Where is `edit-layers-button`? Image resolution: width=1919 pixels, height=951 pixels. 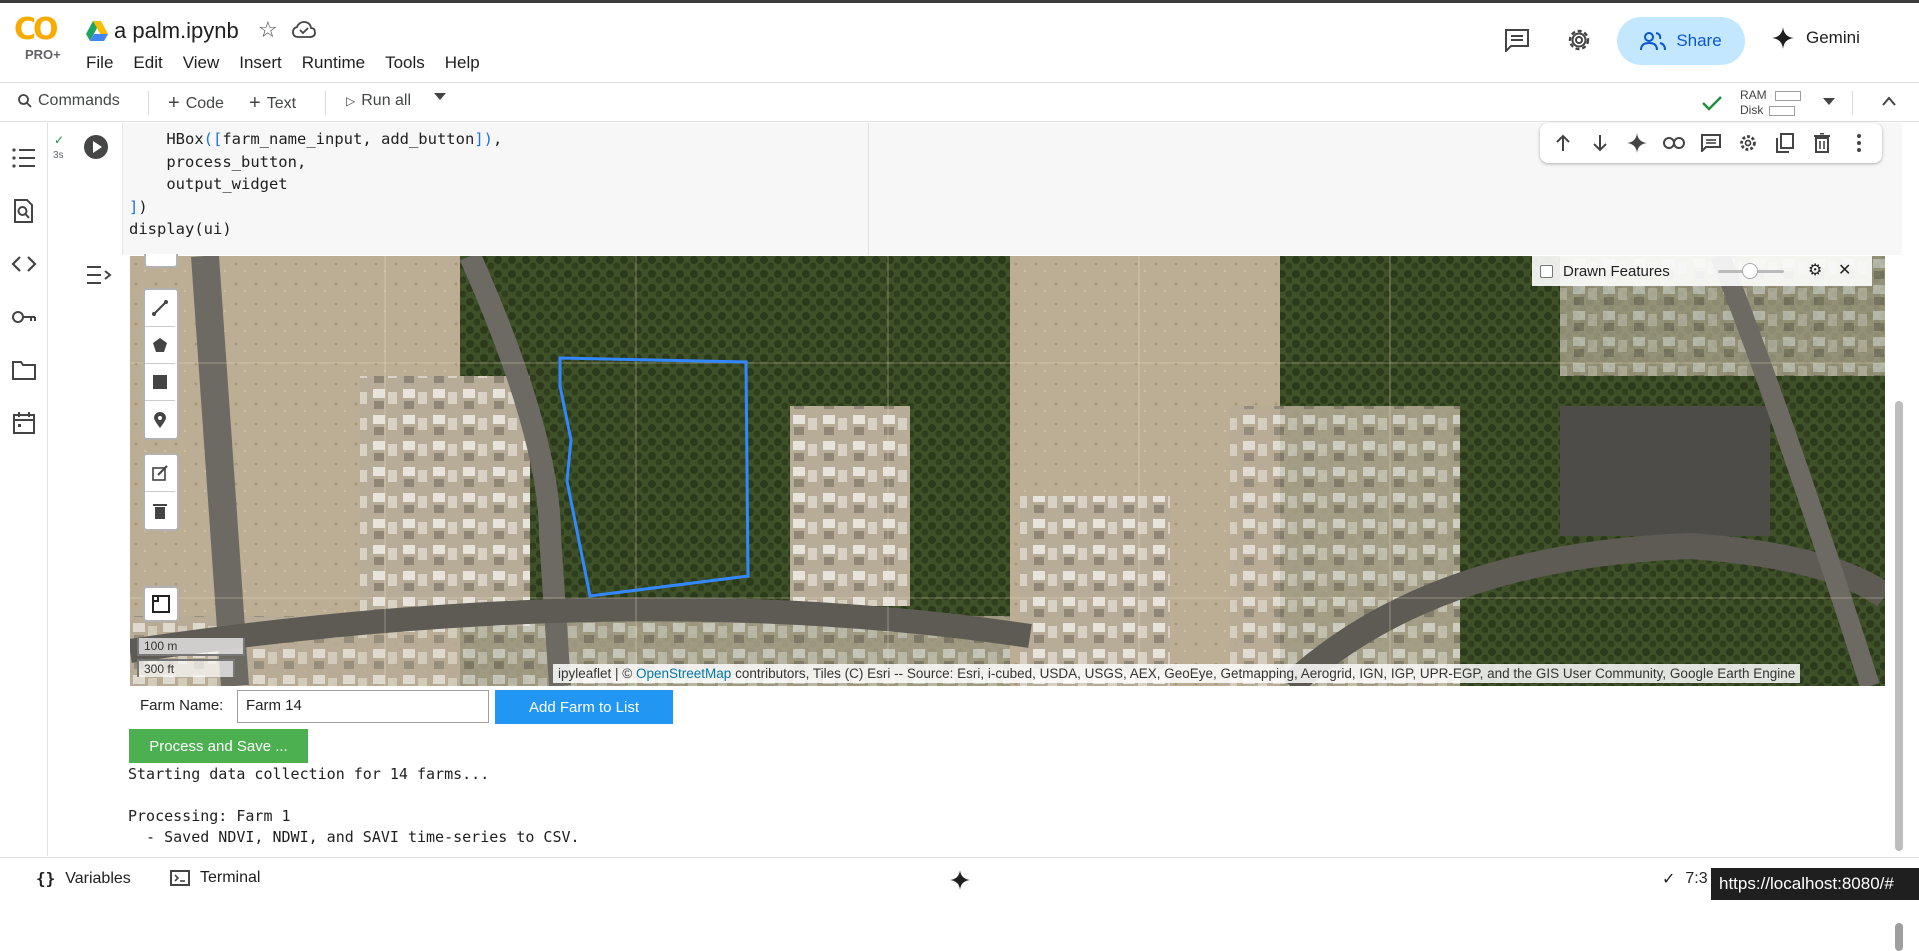 edit-layers-button is located at coordinates (160, 473).